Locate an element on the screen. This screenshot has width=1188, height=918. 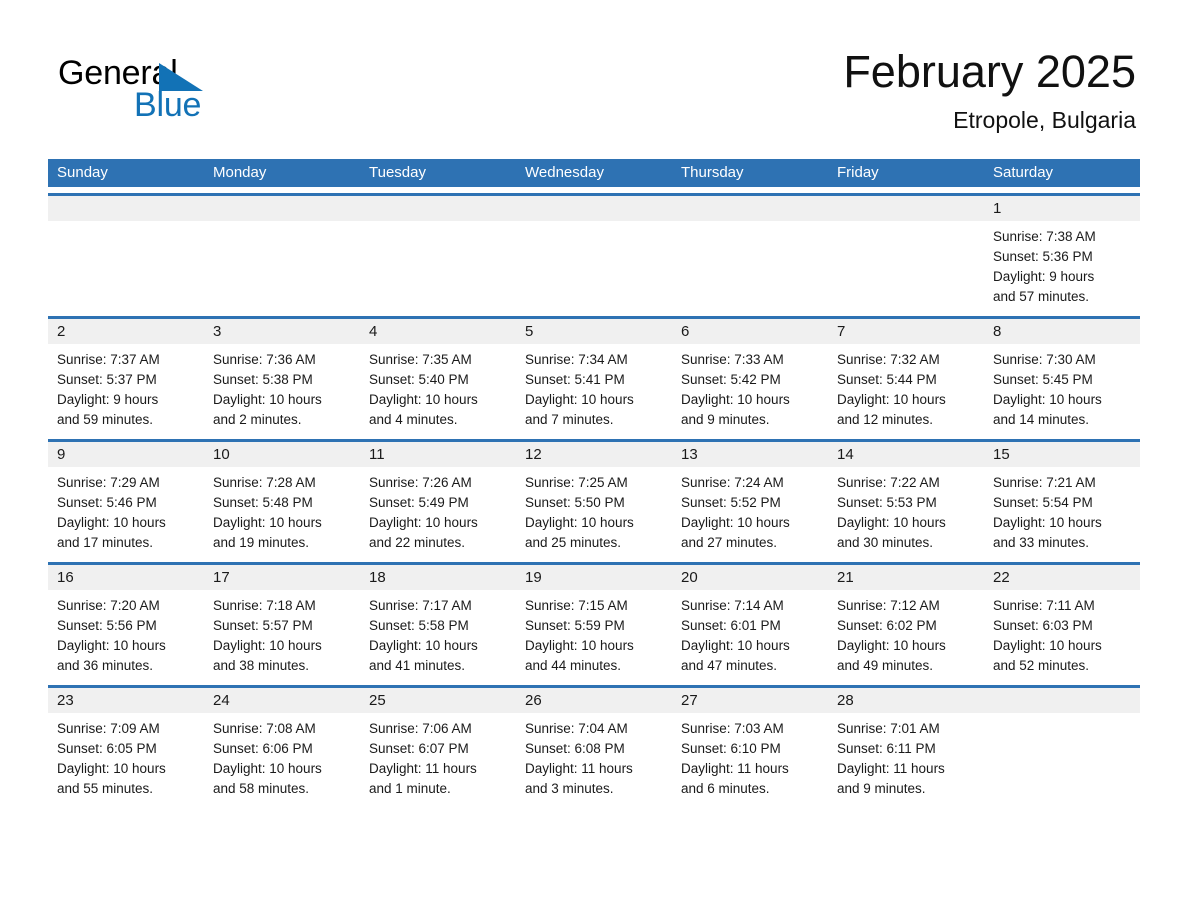
day-info-sunset: Sunset: 5:44 PM is located at coordinates (887, 379).